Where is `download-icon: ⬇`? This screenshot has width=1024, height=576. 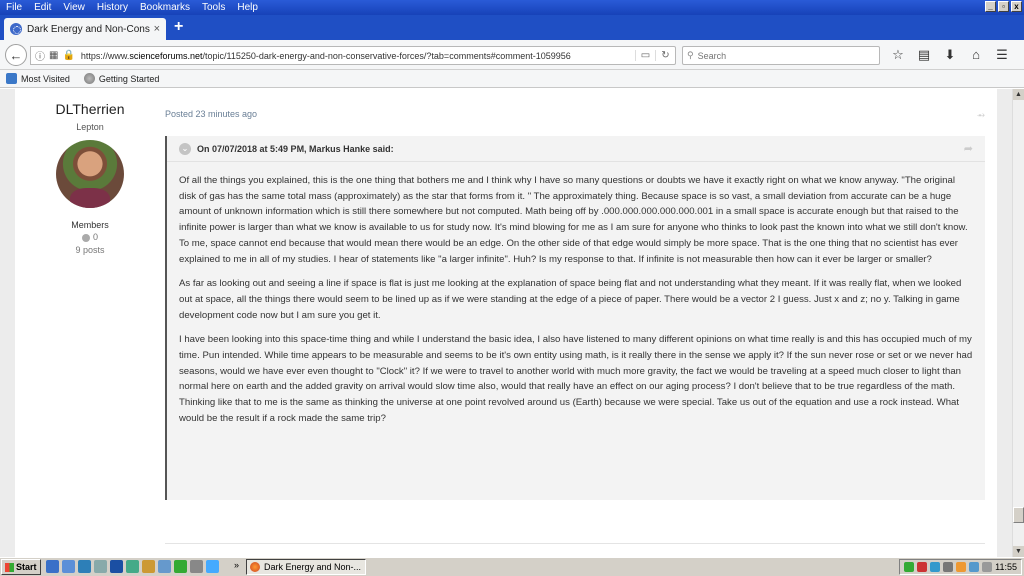 download-icon: ⬇ is located at coordinates (950, 55).